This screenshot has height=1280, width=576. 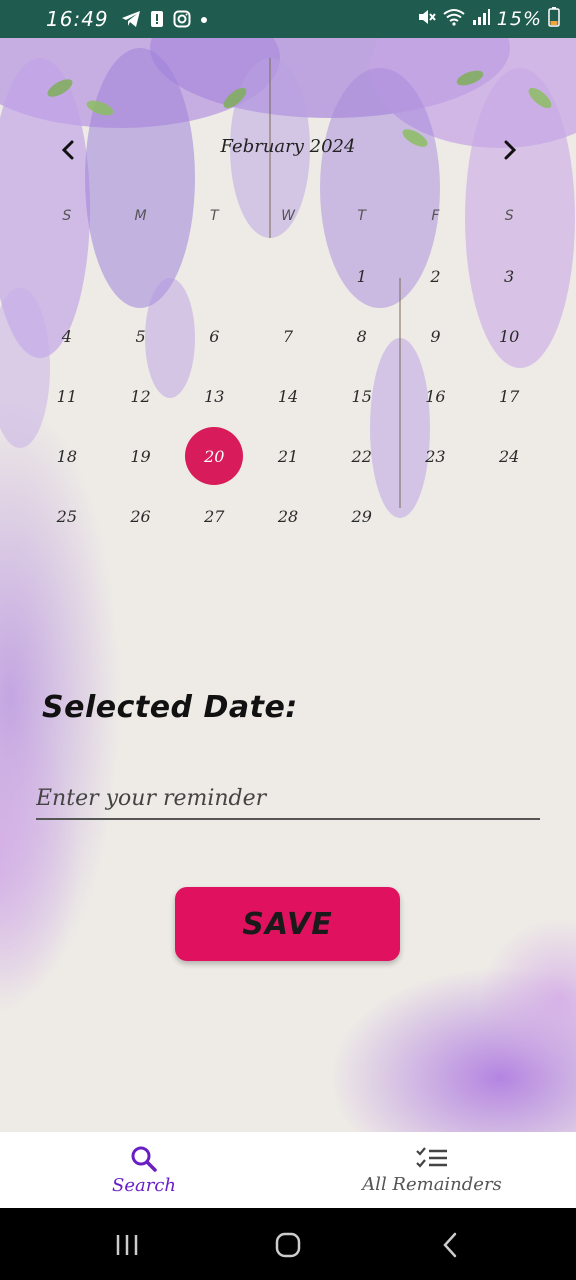 I want to click on recent-apps-icon, so click(x=127, y=1245).